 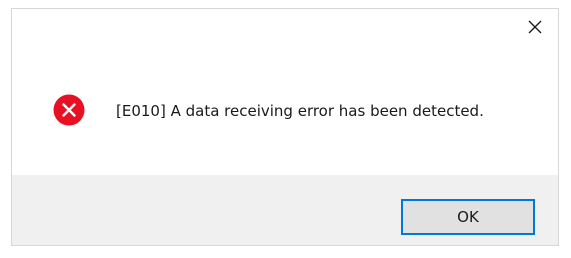 I want to click on error-icon, so click(x=69, y=110).